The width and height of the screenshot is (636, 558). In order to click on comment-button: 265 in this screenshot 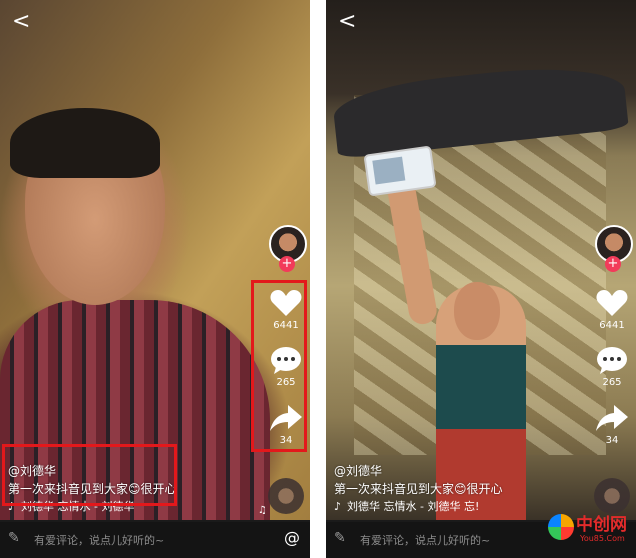, I will do `click(612, 366)`.